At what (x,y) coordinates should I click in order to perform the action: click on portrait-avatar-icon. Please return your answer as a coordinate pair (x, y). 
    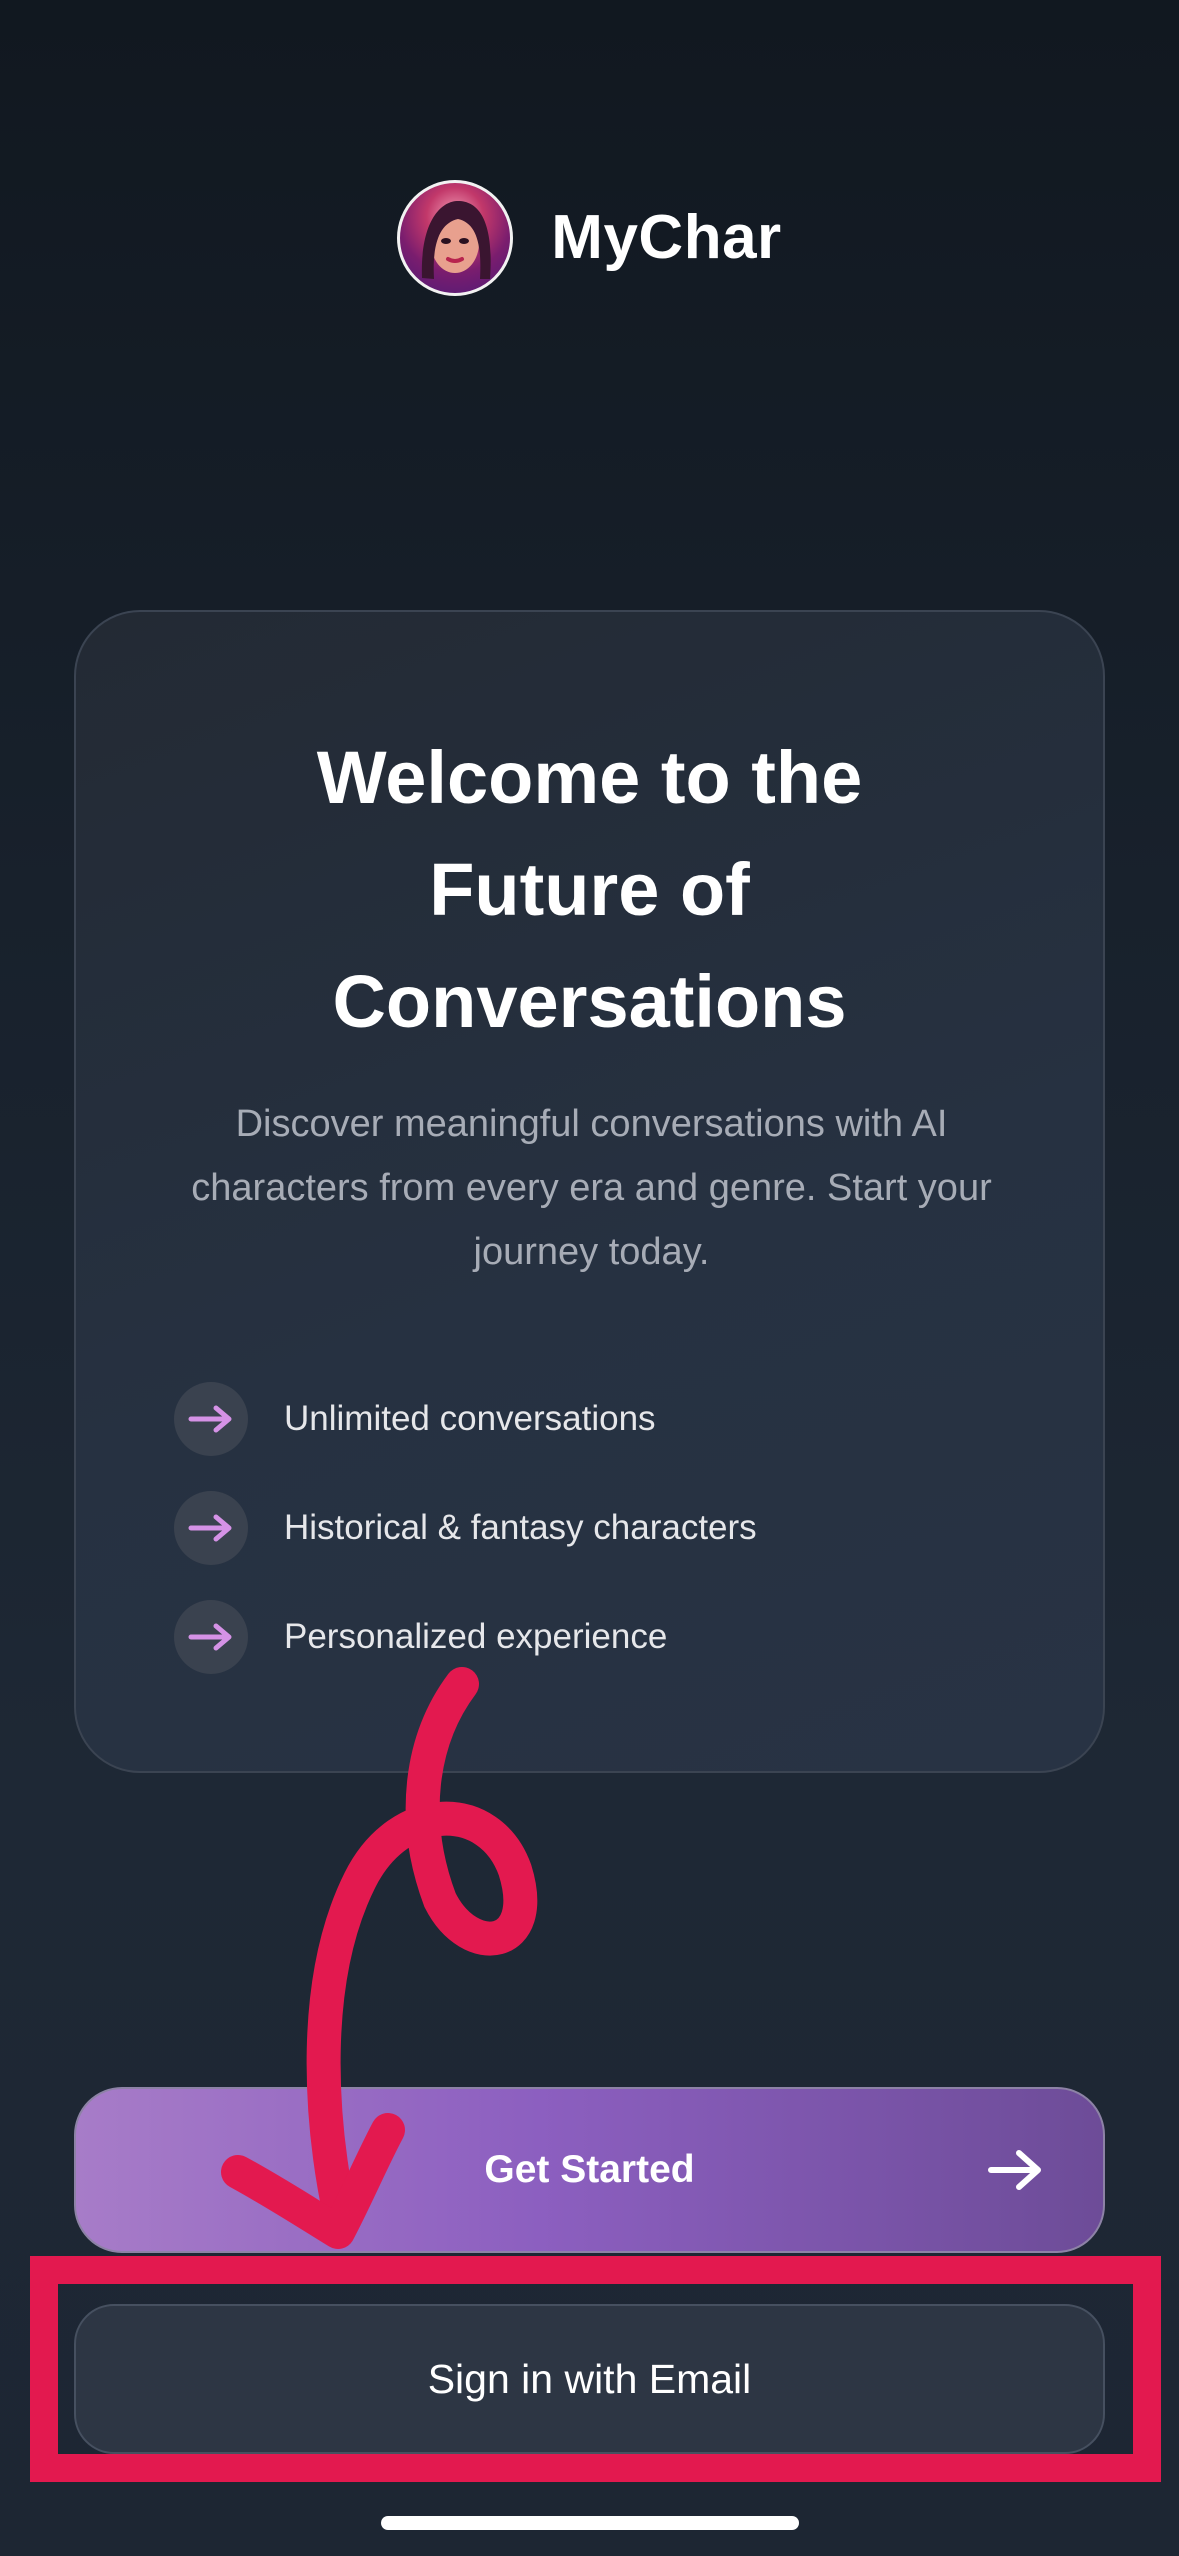
    Looking at the image, I should click on (455, 237).